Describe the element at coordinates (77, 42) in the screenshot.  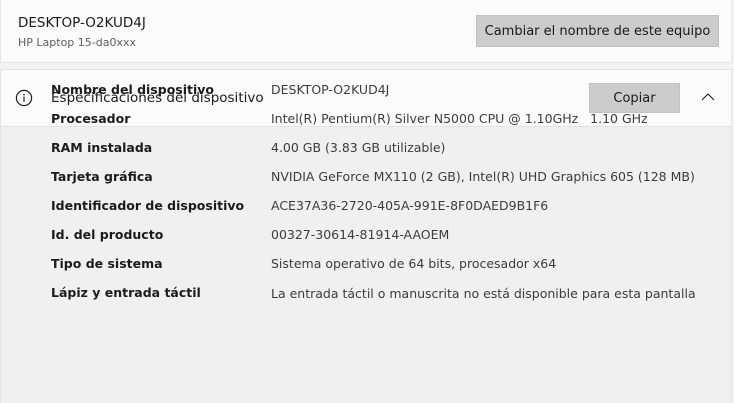
I see `device-model: HP Laptop 15-da0xxx` at that location.